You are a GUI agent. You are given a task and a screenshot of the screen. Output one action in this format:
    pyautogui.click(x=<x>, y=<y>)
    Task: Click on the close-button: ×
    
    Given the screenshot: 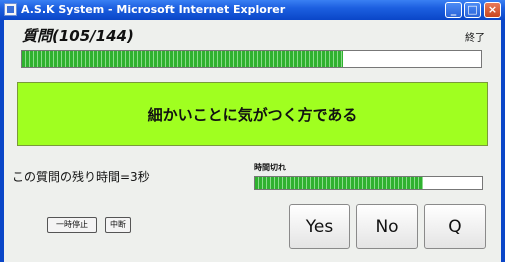 What is the action you would take?
    pyautogui.click(x=492, y=10)
    